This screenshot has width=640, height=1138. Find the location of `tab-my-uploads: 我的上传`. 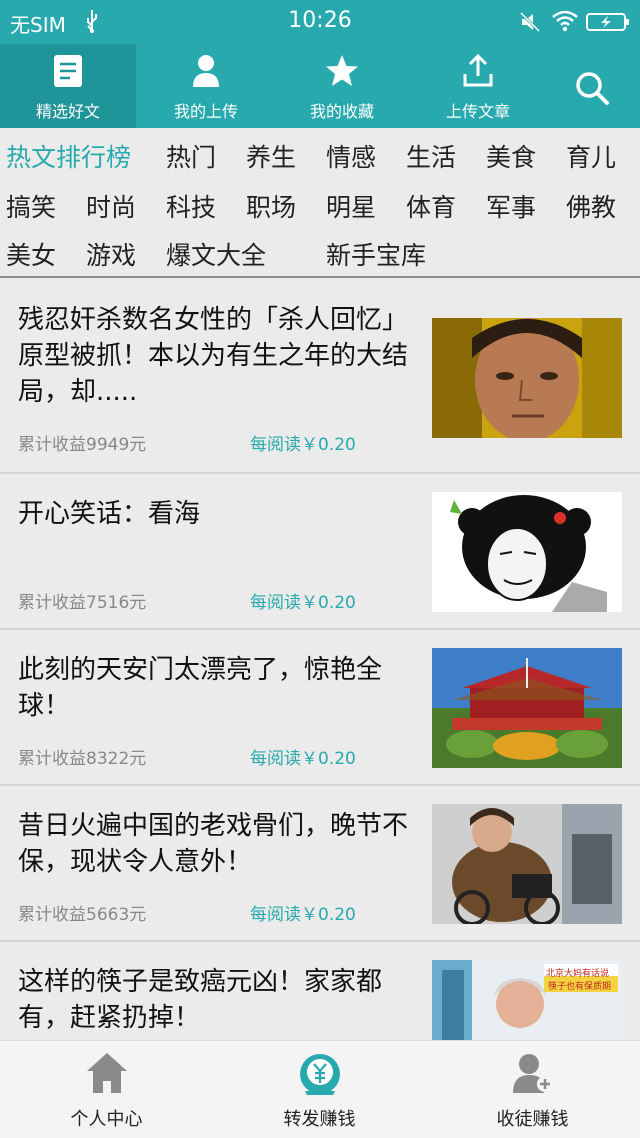

tab-my-uploads: 我的上传 is located at coordinates (206, 86).